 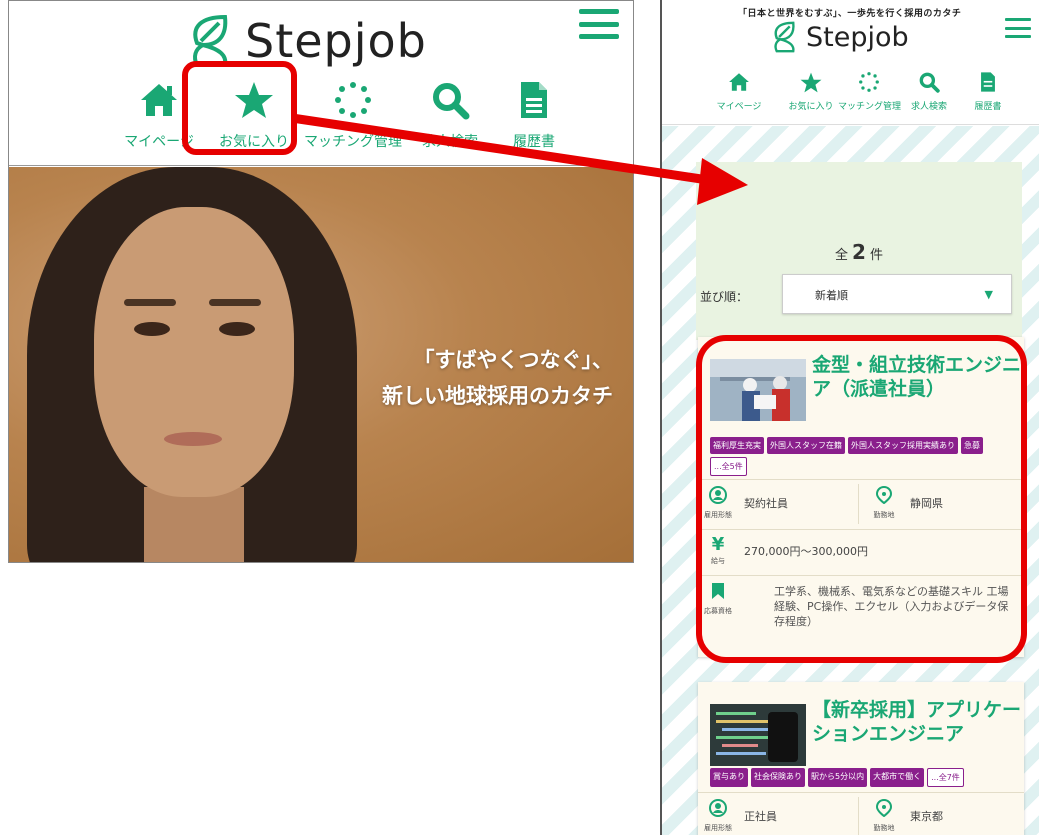 I want to click on main-nav: マイページ お気に入り マッチング管理 求人検索 履歴書, so click(x=321, y=119).